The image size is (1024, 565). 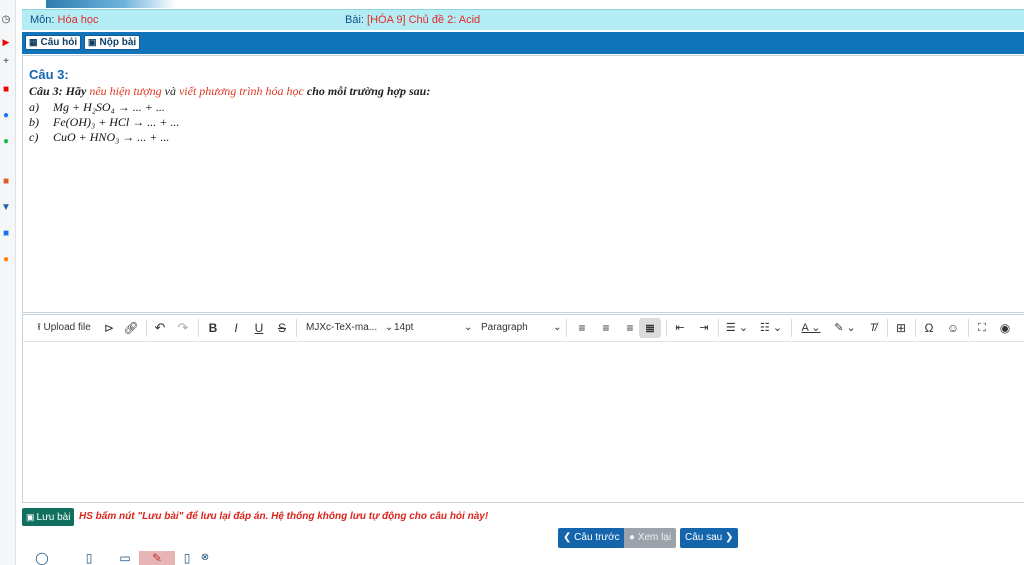 What do you see at coordinates (213, 328) in the screenshot?
I see `bold-icon: B` at bounding box center [213, 328].